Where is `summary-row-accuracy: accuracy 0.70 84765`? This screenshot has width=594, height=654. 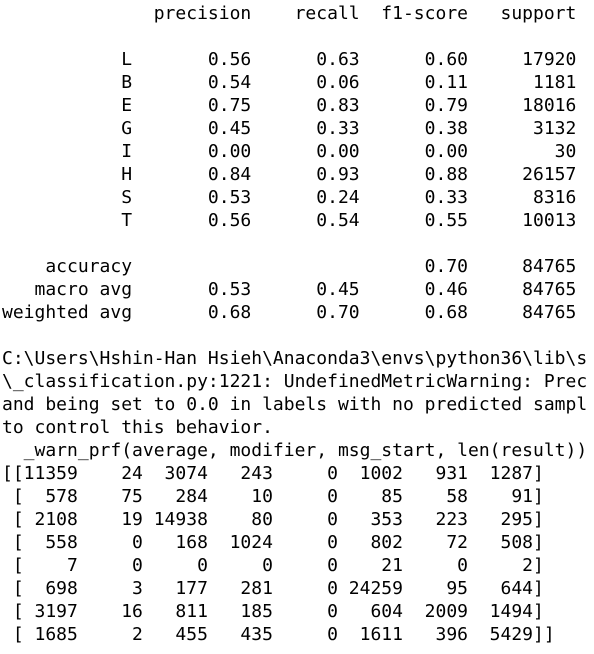 summary-row-accuracy: accuracy 0.70 84765 is located at coordinates (289, 266).